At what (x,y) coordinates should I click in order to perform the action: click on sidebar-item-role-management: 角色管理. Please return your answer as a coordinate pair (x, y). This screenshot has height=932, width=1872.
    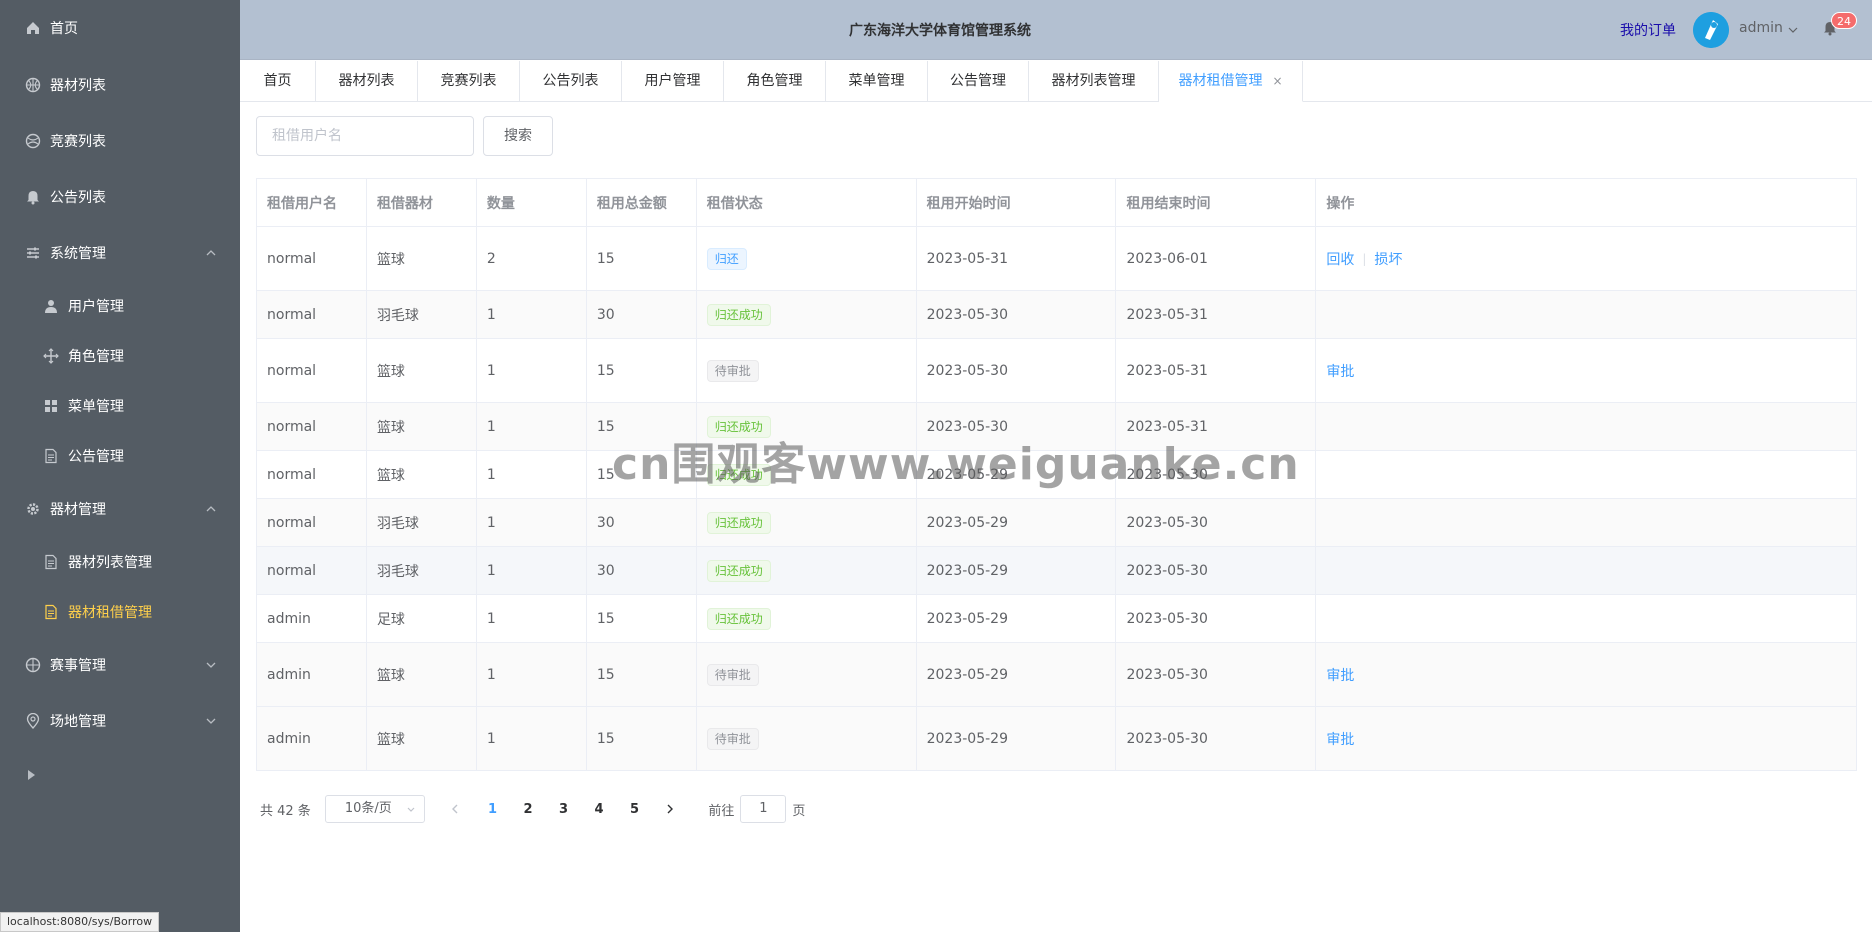
    Looking at the image, I should click on (120, 356).